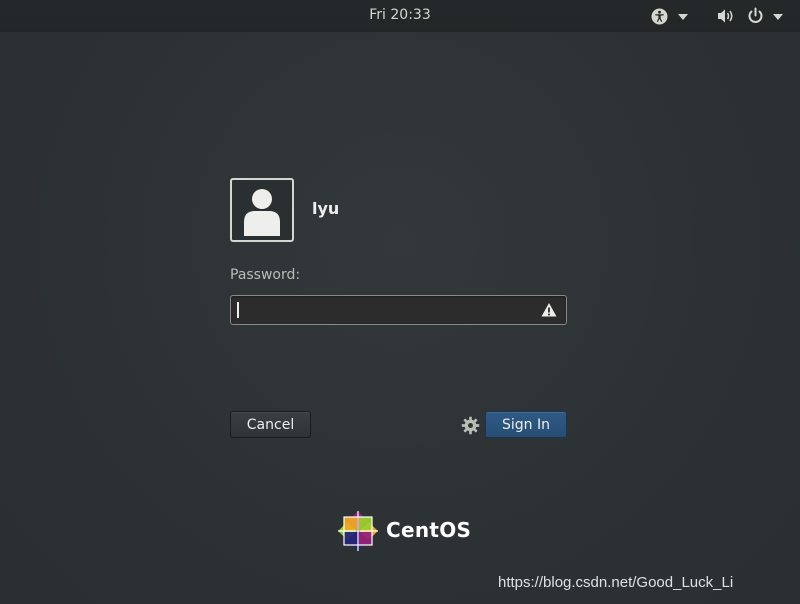 This screenshot has width=800, height=604. What do you see at coordinates (616, 582) in the screenshot?
I see `watermark-text: https://blog.csdn.net/Good_Luck_Li` at bounding box center [616, 582].